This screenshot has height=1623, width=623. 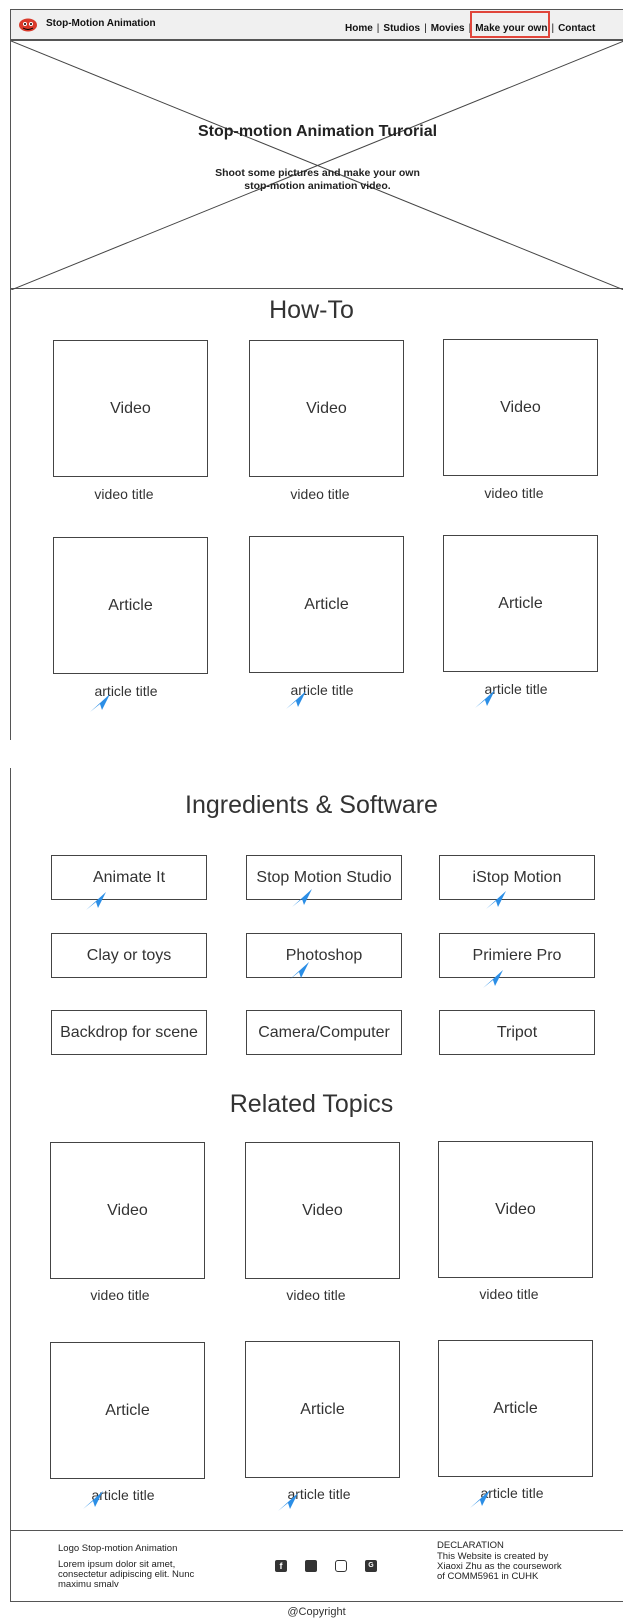 What do you see at coordinates (516, 689) in the screenshot?
I see `howto-article-title-3: article title` at bounding box center [516, 689].